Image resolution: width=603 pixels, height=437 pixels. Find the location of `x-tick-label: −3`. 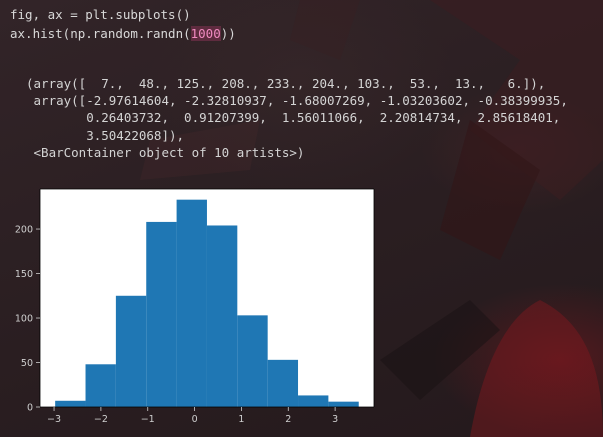

x-tick-label: −3 is located at coordinates (54, 419).